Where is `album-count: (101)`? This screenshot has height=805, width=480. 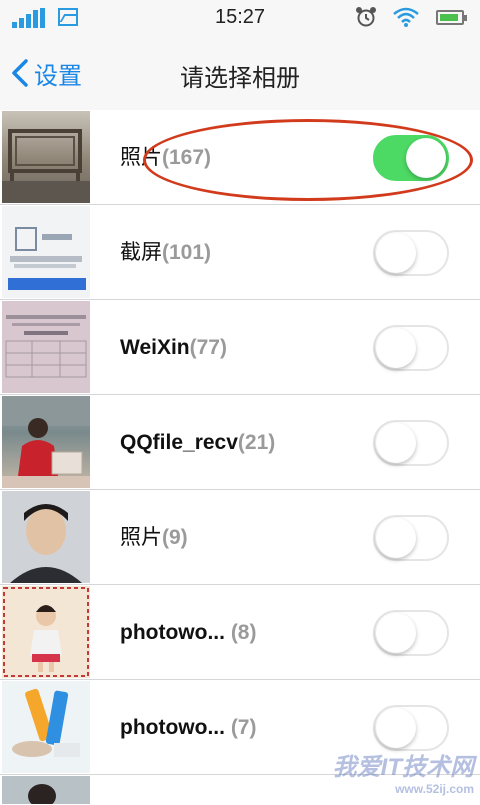
album-count: (101) is located at coordinates (187, 252).